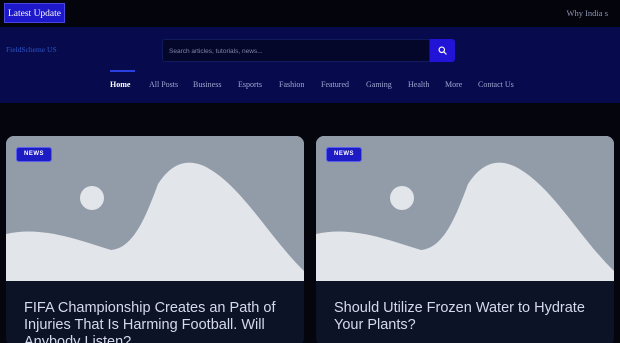 The height and width of the screenshot is (343, 620). I want to click on active-nav-indicator, so click(122, 71).